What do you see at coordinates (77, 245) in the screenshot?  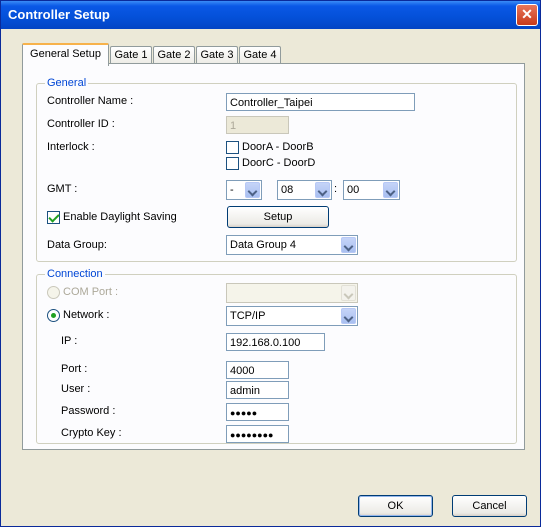 I see `data-group-label: Data Group:` at bounding box center [77, 245].